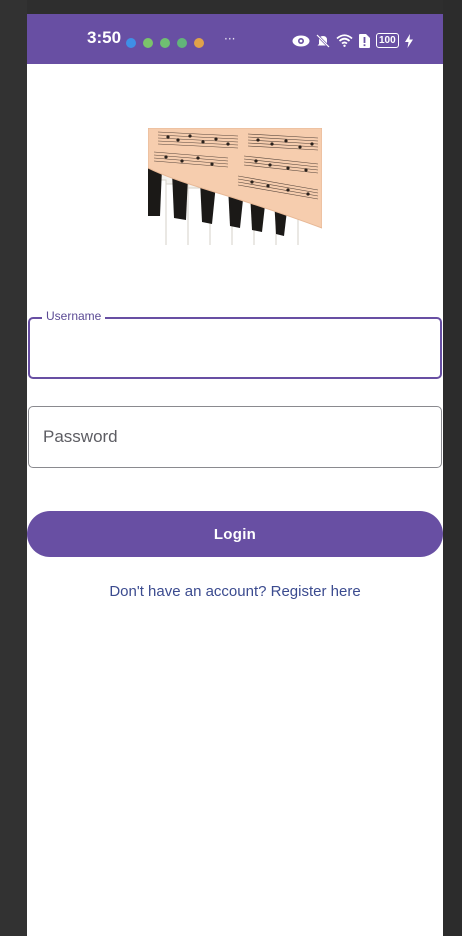 The image size is (462, 936). What do you see at coordinates (231, 7) in the screenshot?
I see `device-frame-top` at bounding box center [231, 7].